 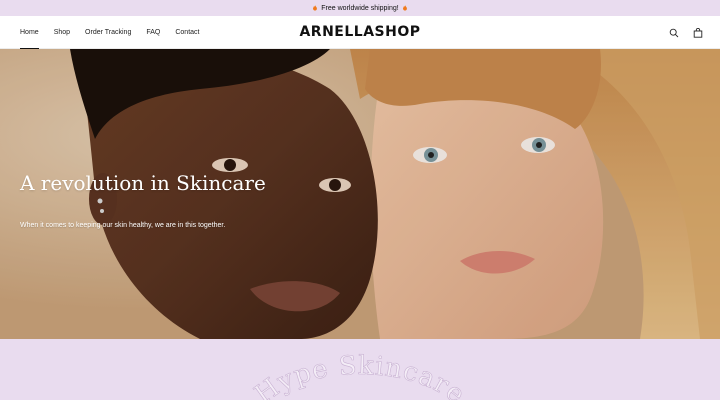 What do you see at coordinates (153, 32) in the screenshot?
I see `nav-faq: FAQ` at bounding box center [153, 32].